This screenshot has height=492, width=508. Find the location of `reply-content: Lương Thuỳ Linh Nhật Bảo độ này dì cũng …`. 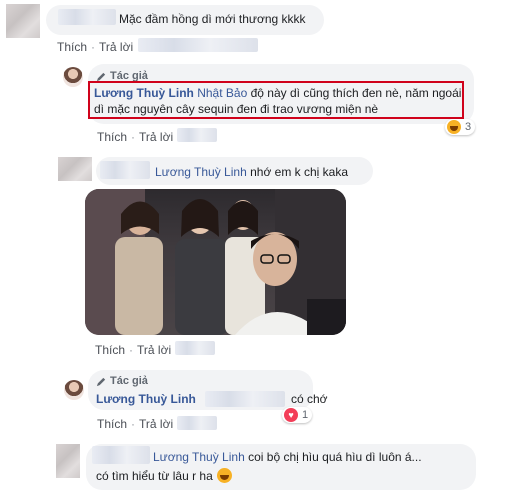

reply-content: Lương Thuỳ Linh Nhật Bảo độ này dì cũng … is located at coordinates (278, 101).